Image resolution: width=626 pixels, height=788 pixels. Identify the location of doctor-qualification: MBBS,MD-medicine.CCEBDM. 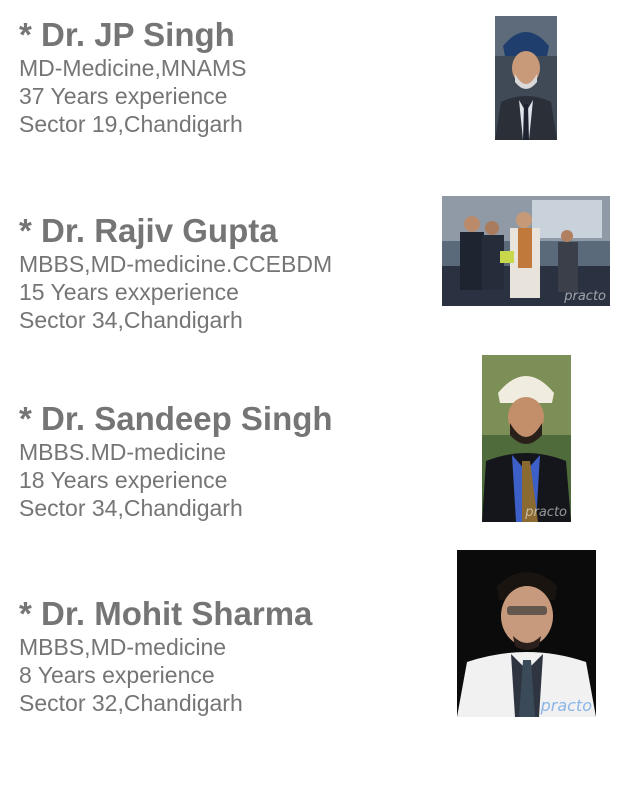
(176, 264).